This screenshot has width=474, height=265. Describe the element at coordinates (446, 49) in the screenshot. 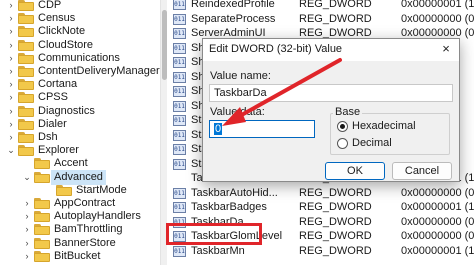

I see `close-icon: ×` at that location.